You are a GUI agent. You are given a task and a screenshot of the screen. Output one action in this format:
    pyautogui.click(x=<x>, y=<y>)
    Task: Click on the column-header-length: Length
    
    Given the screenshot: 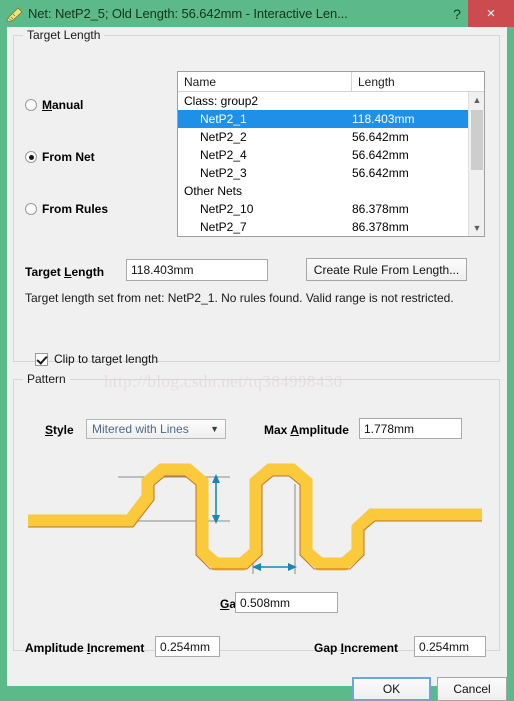 What is the action you would take?
    pyautogui.click(x=418, y=81)
    